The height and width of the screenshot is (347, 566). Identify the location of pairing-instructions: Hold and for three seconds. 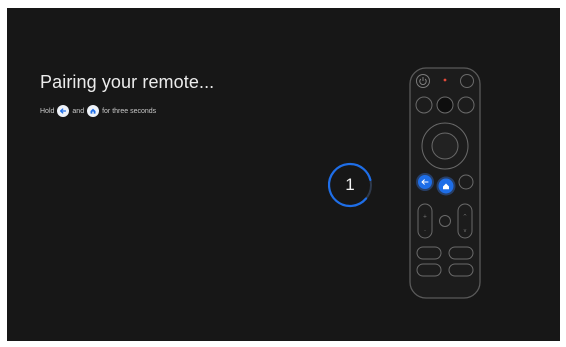
(98, 111).